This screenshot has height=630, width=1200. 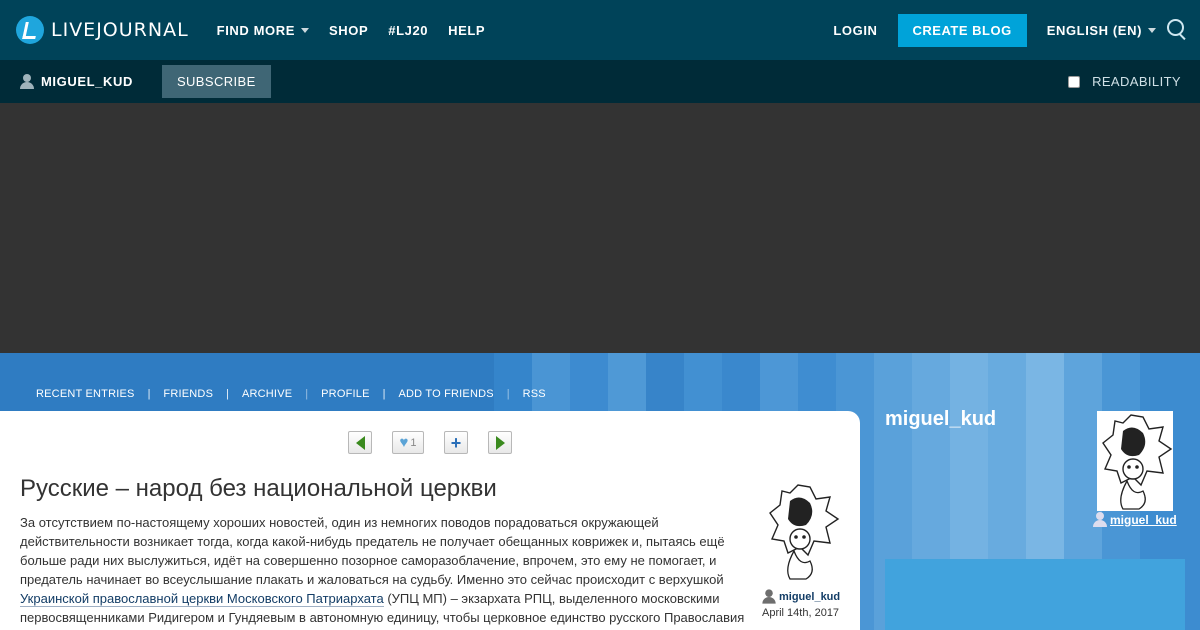 I want to click on sidebar-user-link: miguel_kud, so click(x=1135, y=519).